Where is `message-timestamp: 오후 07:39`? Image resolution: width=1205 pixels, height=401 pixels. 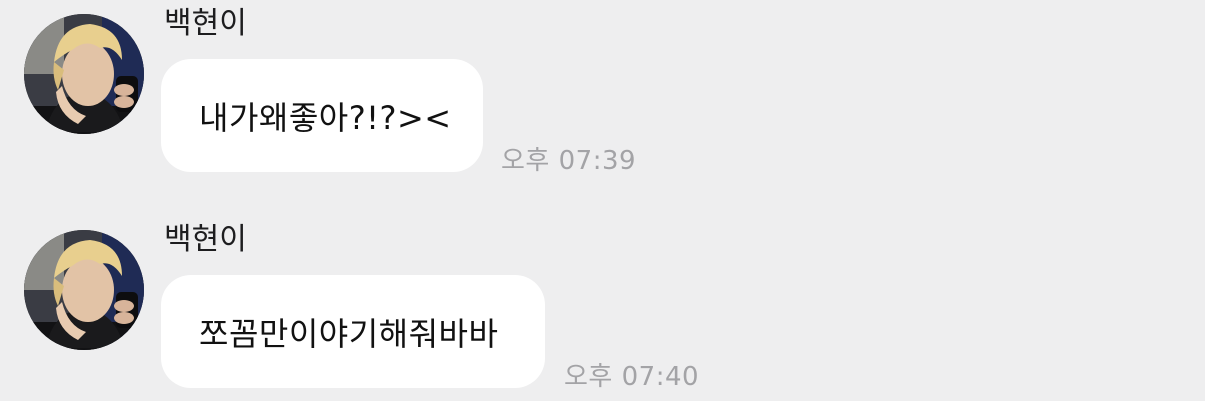 message-timestamp: 오후 07:39 is located at coordinates (569, 161).